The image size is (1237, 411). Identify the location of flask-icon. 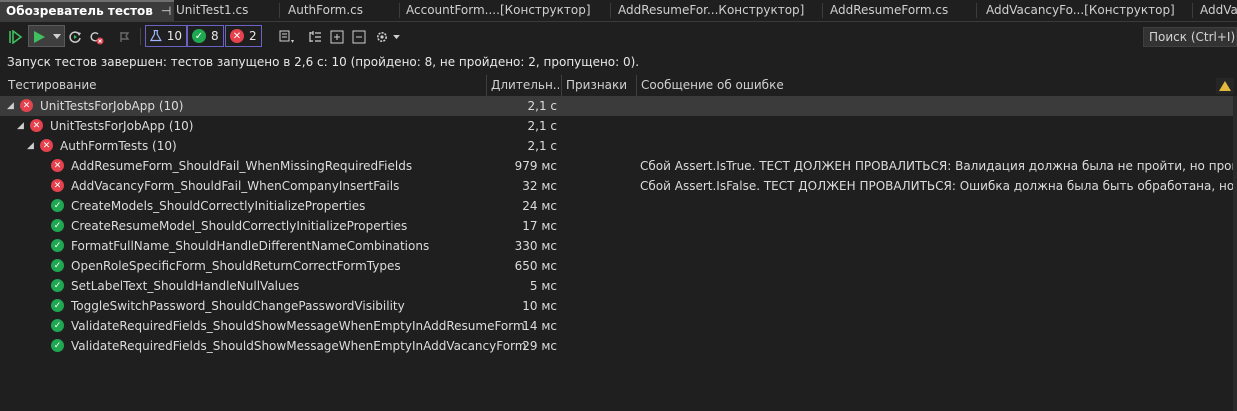
(156, 36).